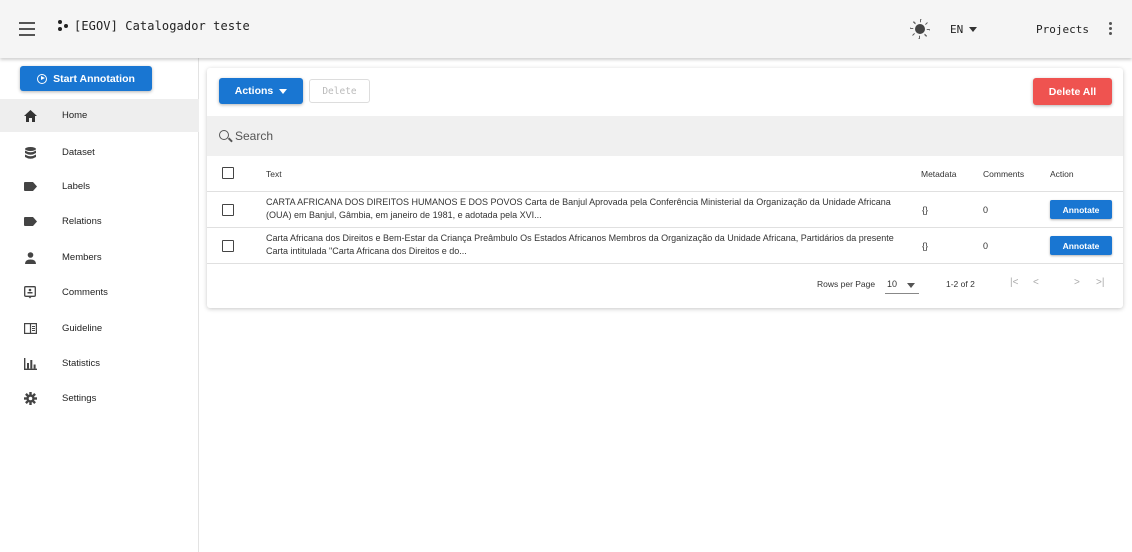 The height and width of the screenshot is (552, 1132). I want to click on app-bar: [EGOV] Catalogador teste EN Projects, so click(566, 29).